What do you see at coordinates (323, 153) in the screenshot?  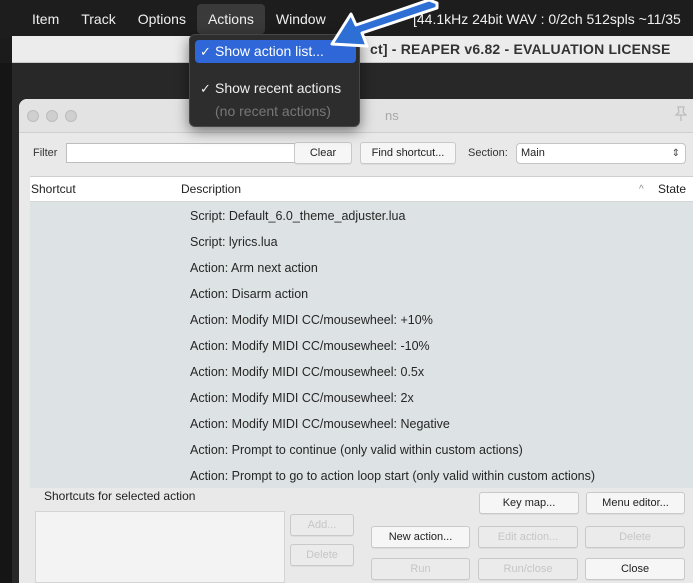 I see `clear-button: Clear` at bounding box center [323, 153].